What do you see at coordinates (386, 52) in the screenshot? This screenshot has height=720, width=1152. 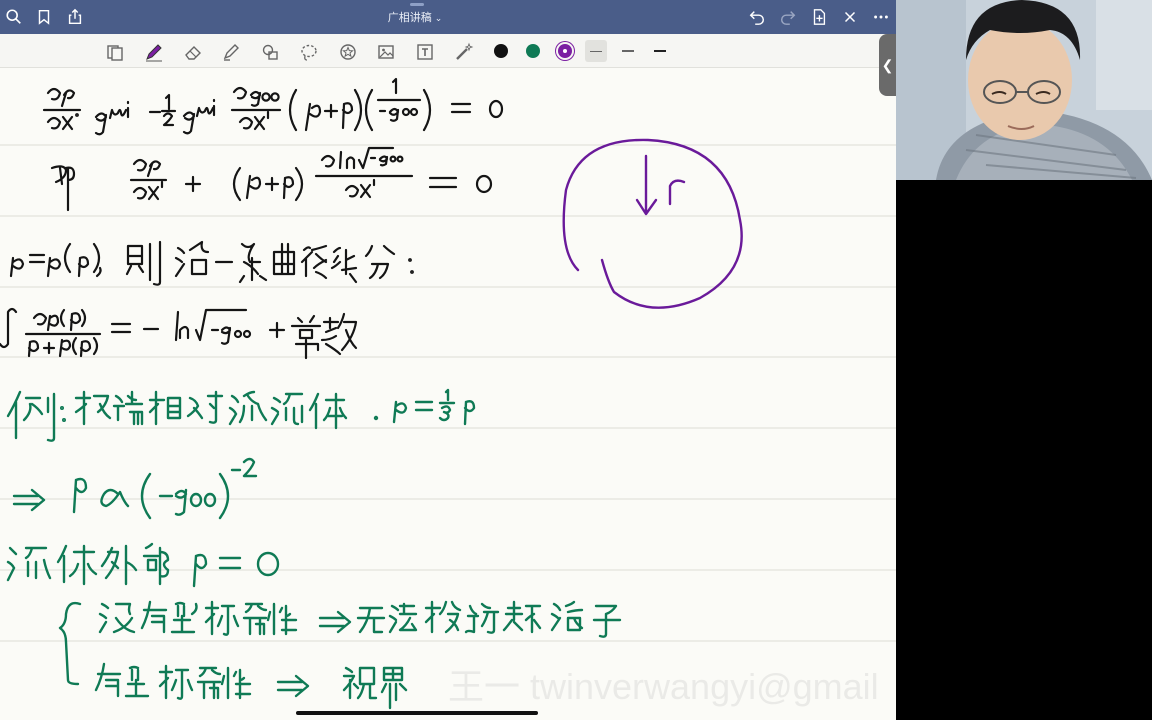 I see `image-icon` at bounding box center [386, 52].